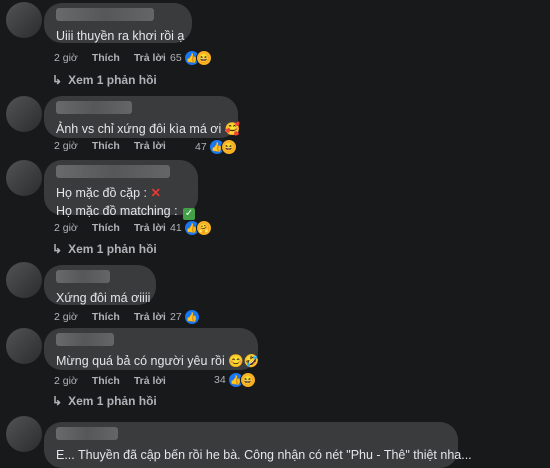  I want to click on reaction-summary: 65 👍 😆, so click(191, 58).